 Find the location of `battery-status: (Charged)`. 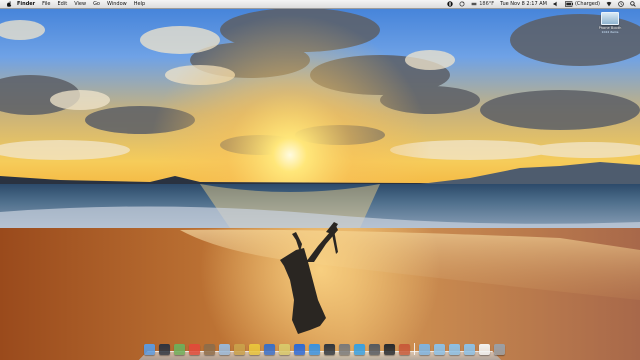

battery-status: (Charged) is located at coordinates (582, 4).